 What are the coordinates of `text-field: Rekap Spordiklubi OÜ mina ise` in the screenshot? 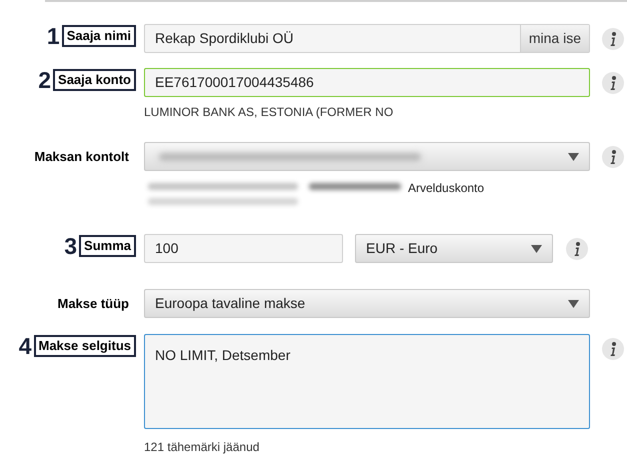 It's located at (367, 38).